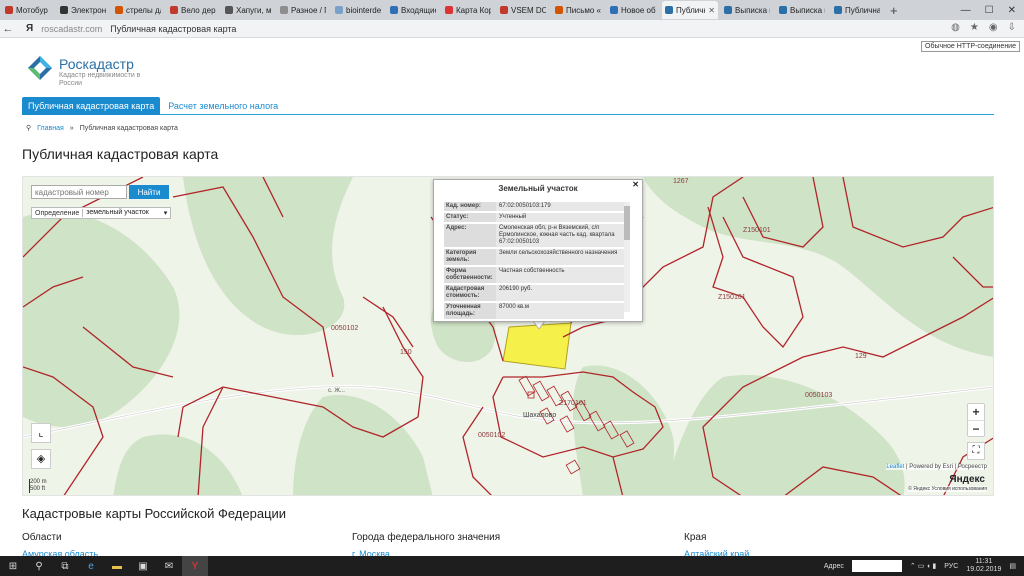 This screenshot has width=1024, height=576. Describe the element at coordinates (149, 192) in the screenshot. I see `find-button: Найти` at that location.